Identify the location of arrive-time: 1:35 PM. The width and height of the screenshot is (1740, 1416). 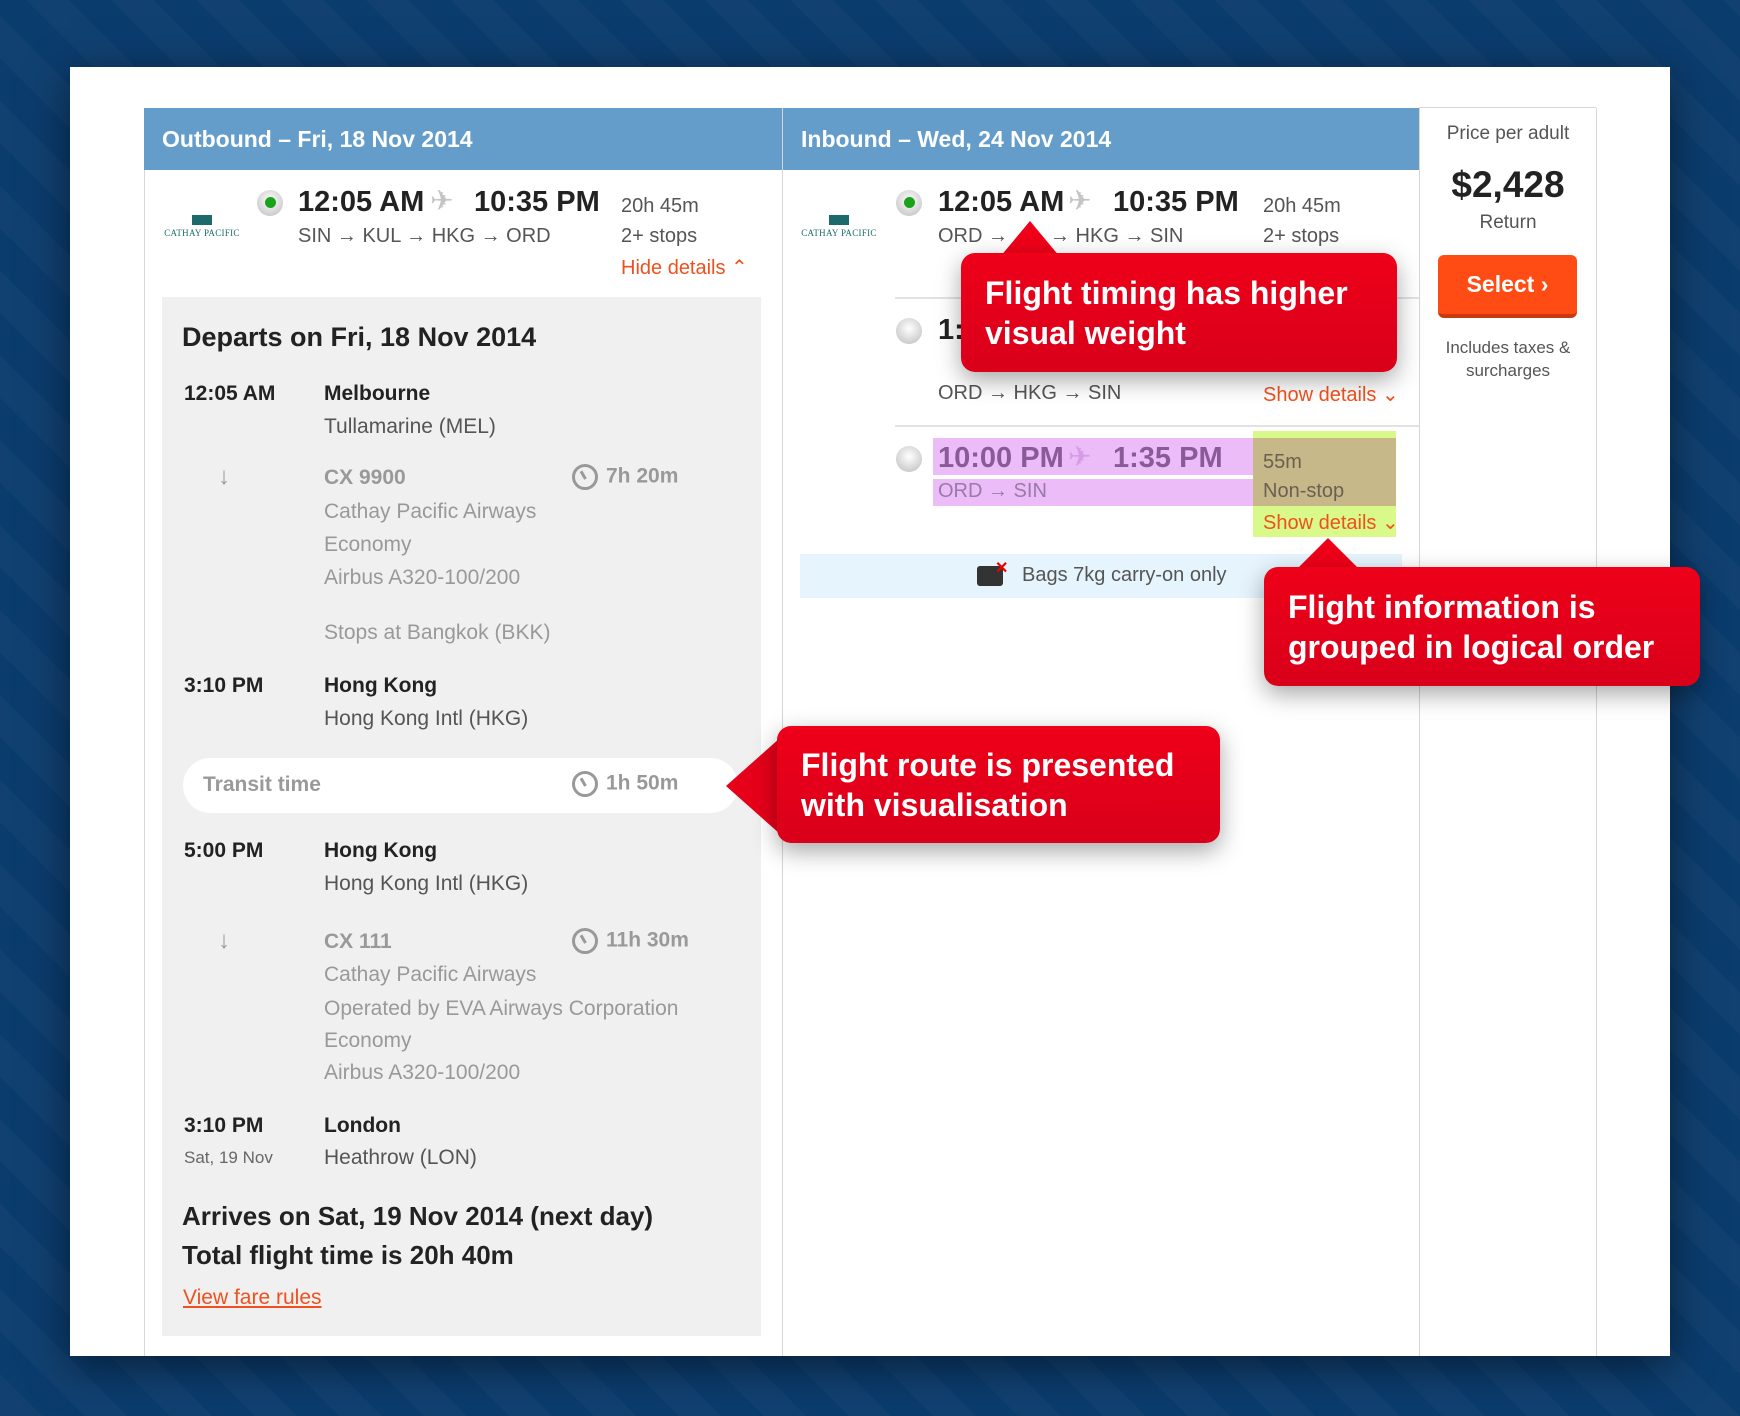
(1168, 458).